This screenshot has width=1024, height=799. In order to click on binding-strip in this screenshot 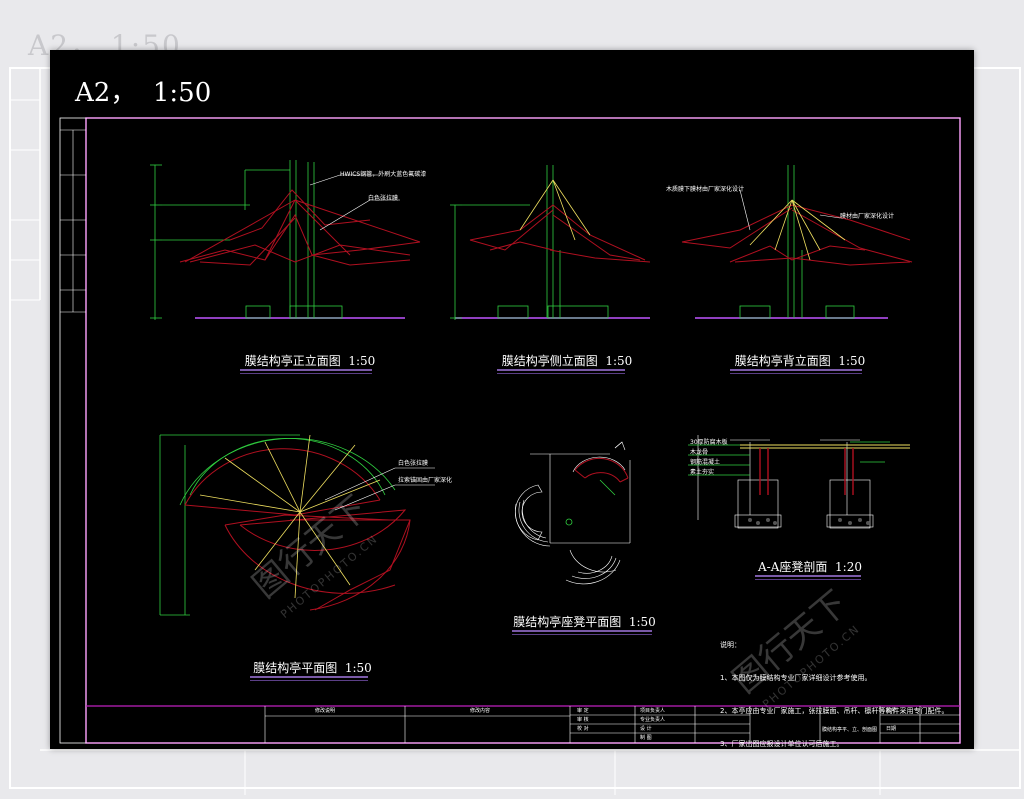, I will do `click(73, 221)`.